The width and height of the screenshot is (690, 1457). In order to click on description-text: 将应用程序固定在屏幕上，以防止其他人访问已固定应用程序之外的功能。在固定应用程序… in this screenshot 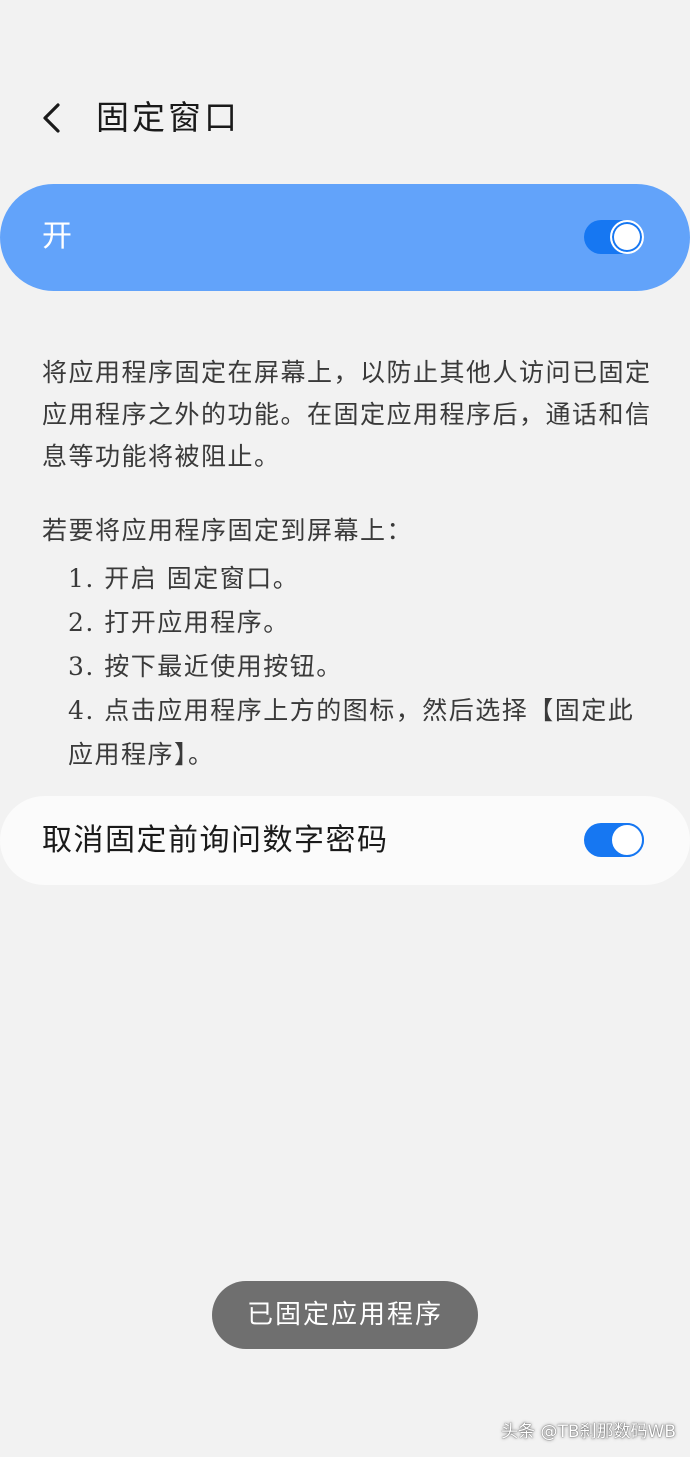, I will do `click(347, 414)`.